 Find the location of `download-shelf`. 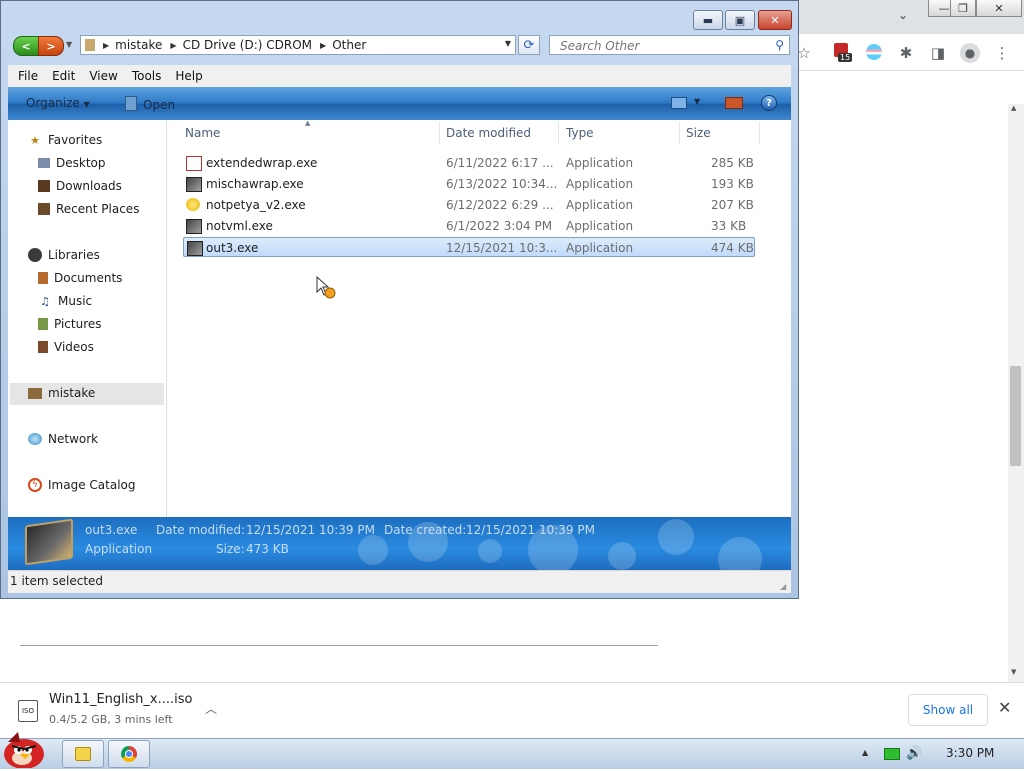

download-shelf is located at coordinates (512, 710).